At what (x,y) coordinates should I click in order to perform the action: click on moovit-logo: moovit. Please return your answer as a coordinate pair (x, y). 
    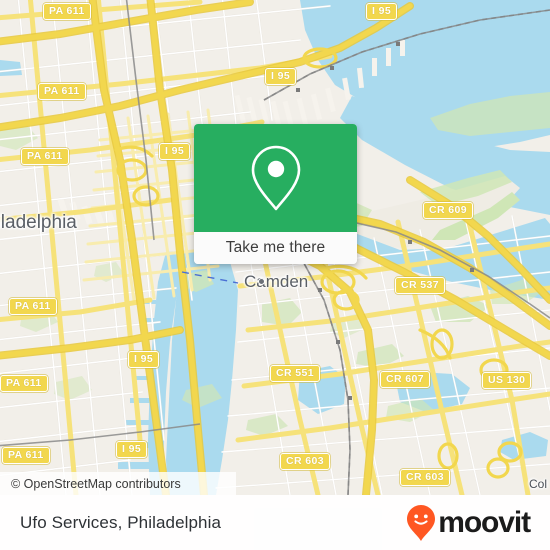
    Looking at the image, I should click on (468, 523).